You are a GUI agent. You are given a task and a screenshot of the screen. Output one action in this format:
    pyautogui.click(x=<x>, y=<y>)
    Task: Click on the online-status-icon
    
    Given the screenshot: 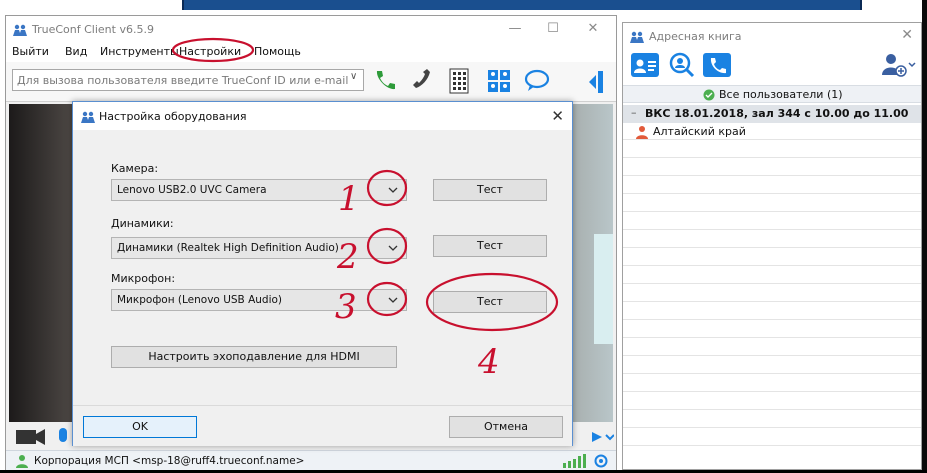 What is the action you would take?
    pyautogui.click(x=709, y=95)
    